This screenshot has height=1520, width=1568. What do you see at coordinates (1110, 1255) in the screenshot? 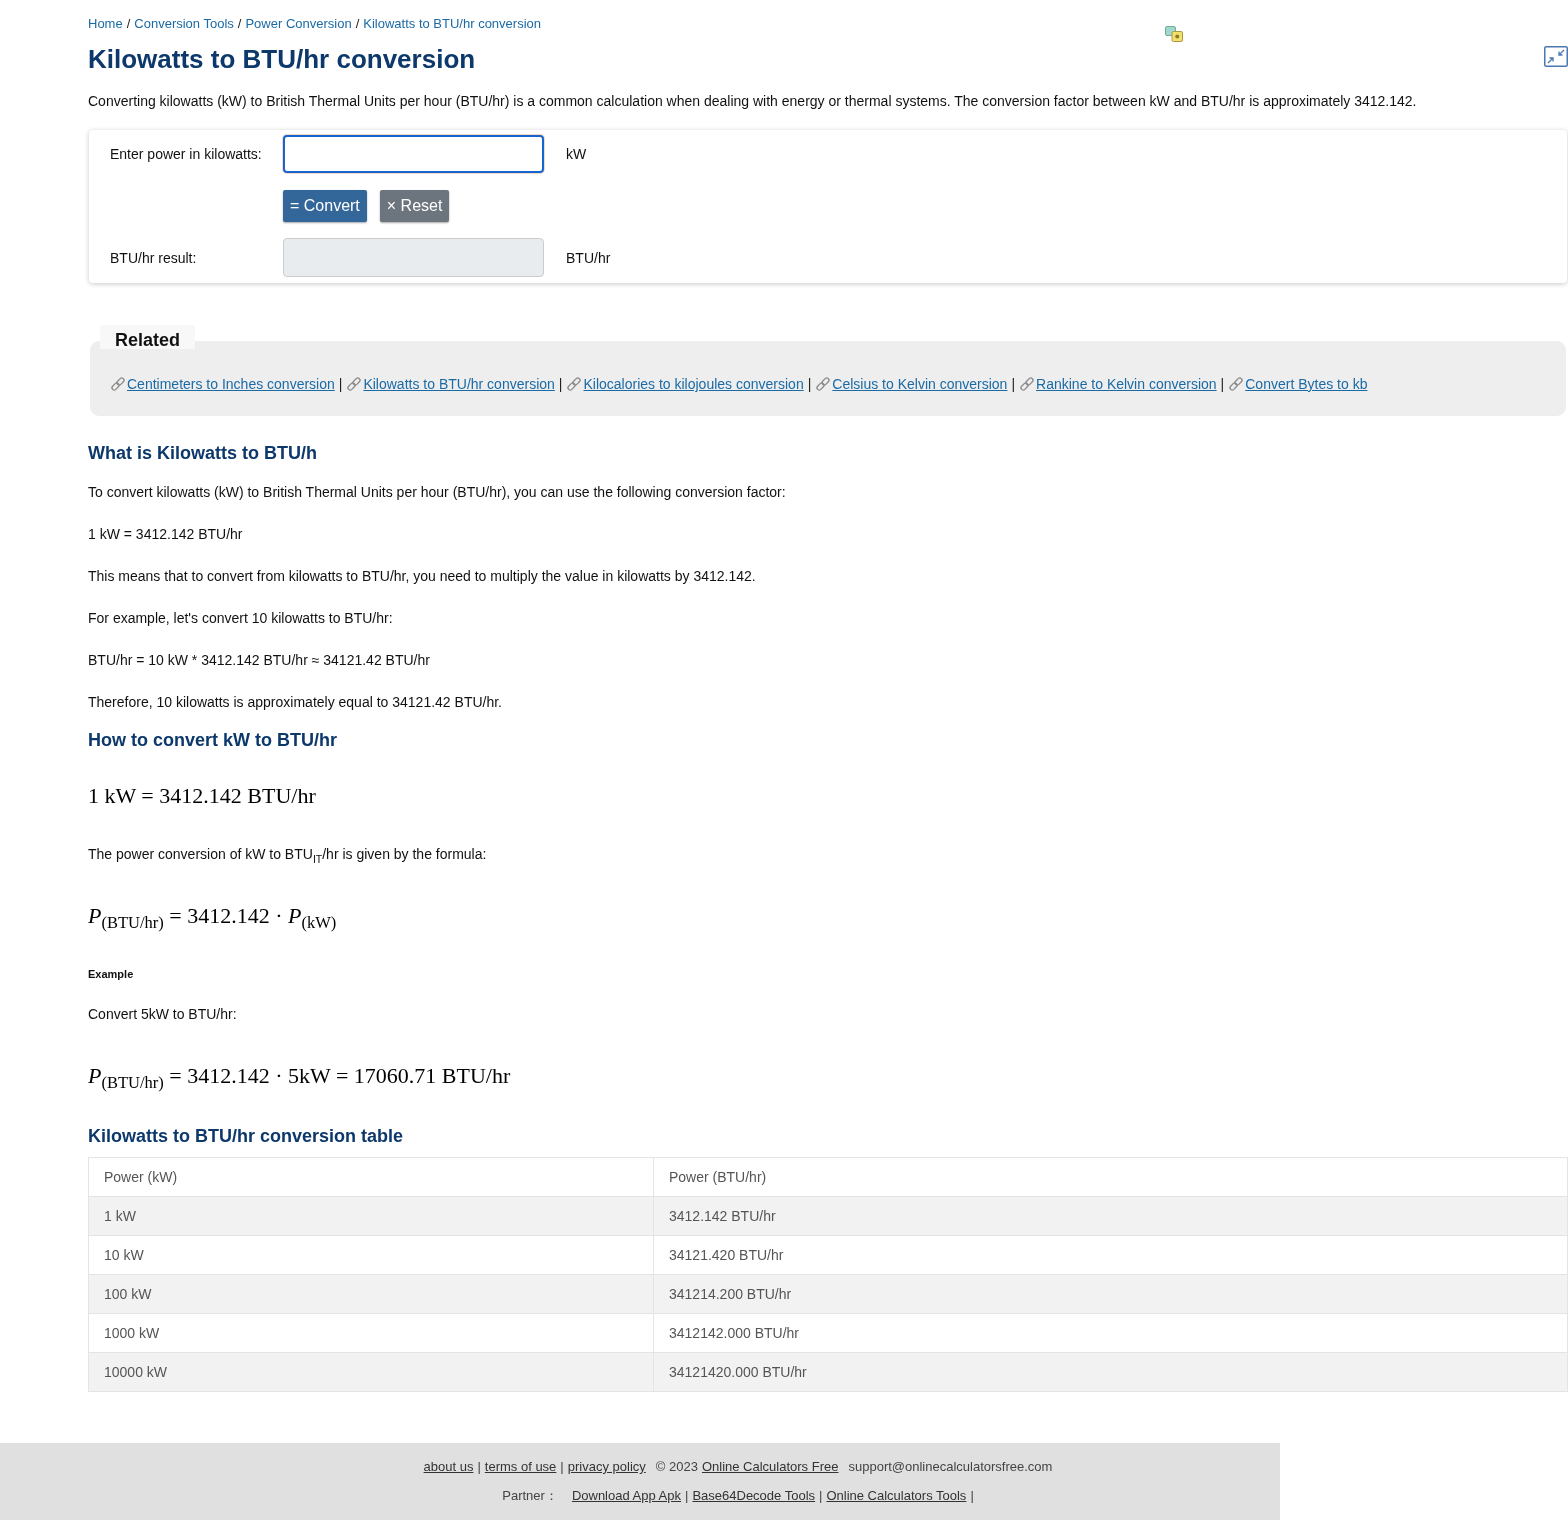
I see `table-cell: 34121.420 BTU/hr` at bounding box center [1110, 1255].